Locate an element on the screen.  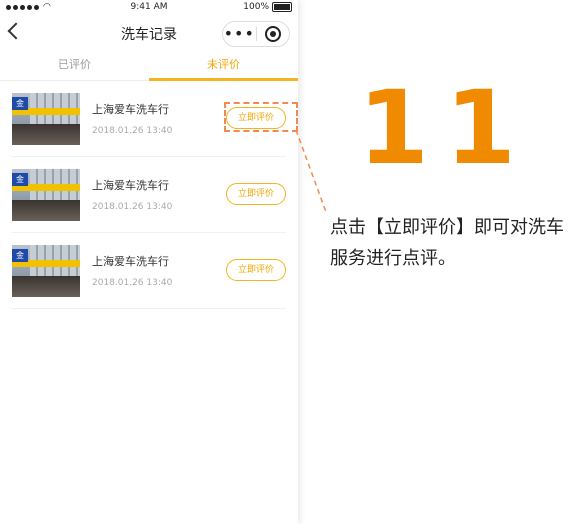
more-icon: ••• is located at coordinates (239, 34).